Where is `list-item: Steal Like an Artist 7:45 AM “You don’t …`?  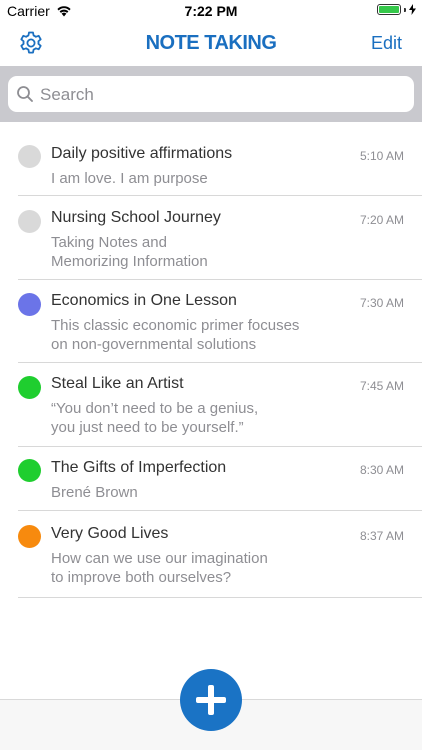
list-item: Steal Like an Artist 7:45 AM “You don’t … is located at coordinates (211, 405).